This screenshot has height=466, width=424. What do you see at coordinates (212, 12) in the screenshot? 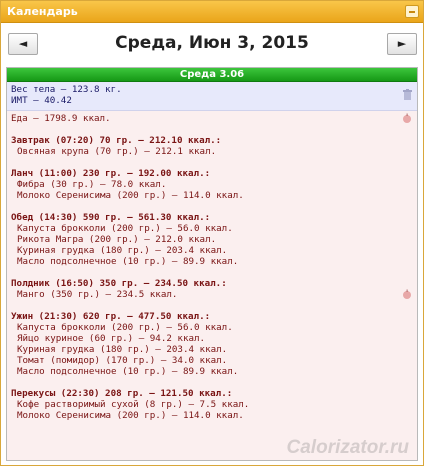
I see `widget-title-bar: Календарь` at bounding box center [212, 12].